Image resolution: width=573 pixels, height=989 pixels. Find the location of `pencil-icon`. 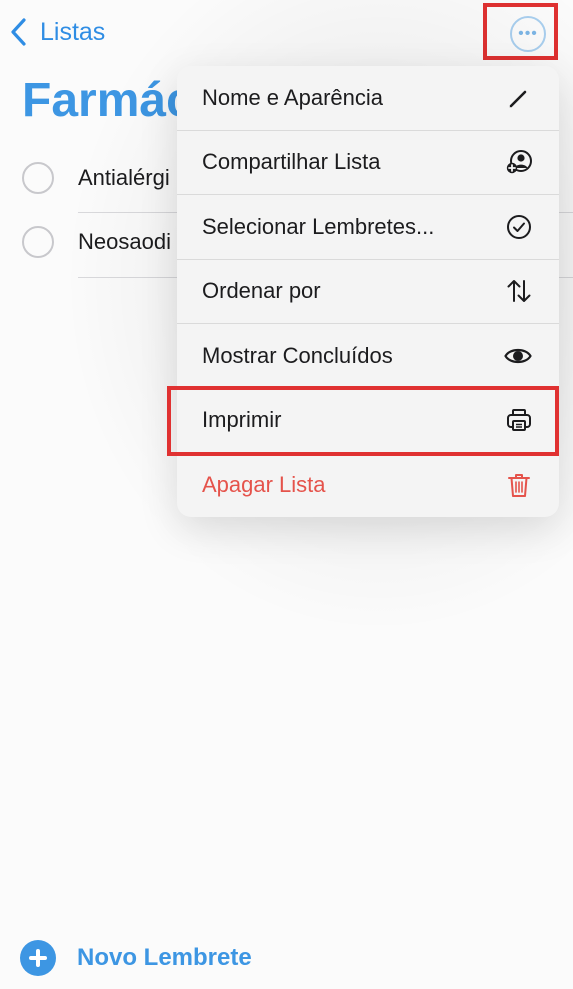

pencil-icon is located at coordinates (518, 99).